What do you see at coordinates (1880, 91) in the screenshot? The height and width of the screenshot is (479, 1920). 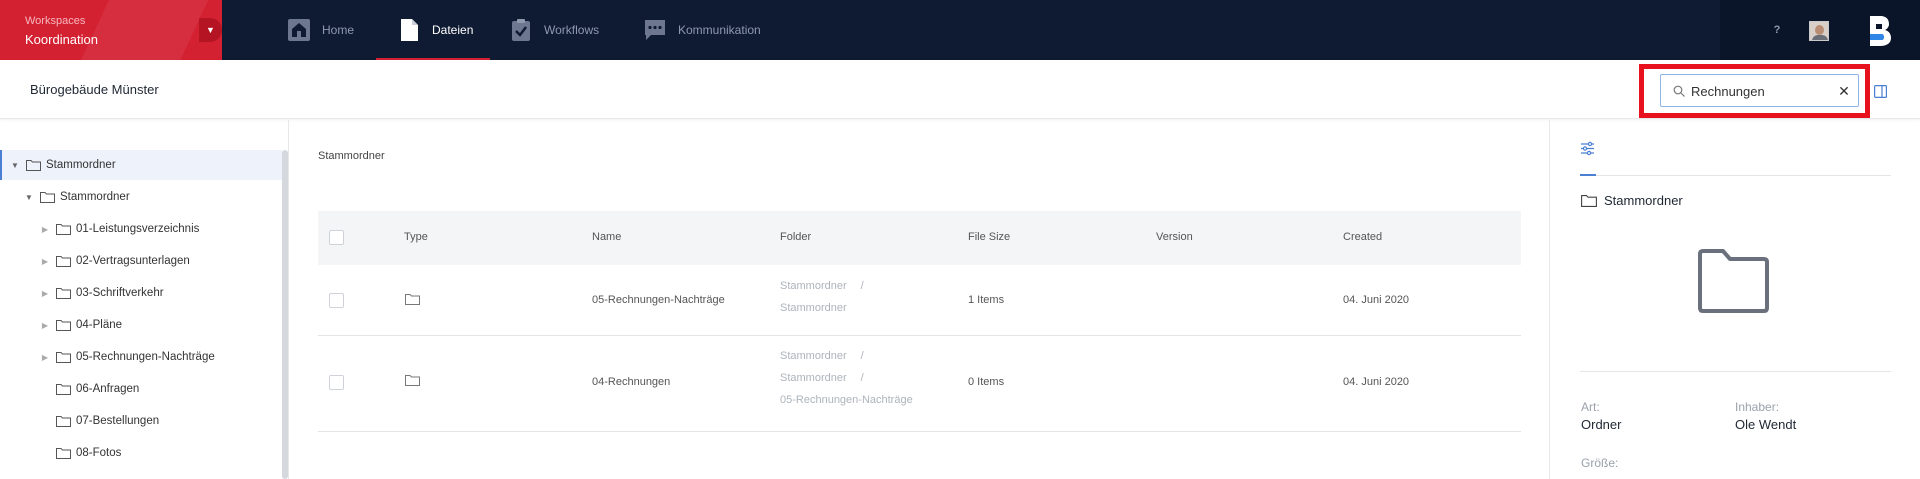 I see `panel-toggle-icon` at bounding box center [1880, 91].